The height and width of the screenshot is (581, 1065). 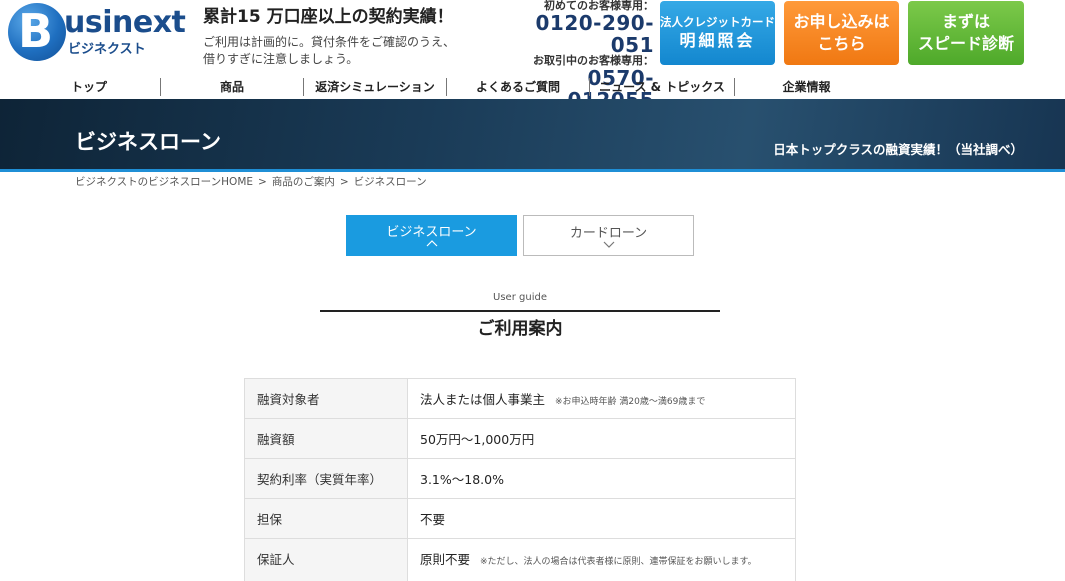 What do you see at coordinates (601, 518) in the screenshot?
I see `row-value: 不要` at bounding box center [601, 518].